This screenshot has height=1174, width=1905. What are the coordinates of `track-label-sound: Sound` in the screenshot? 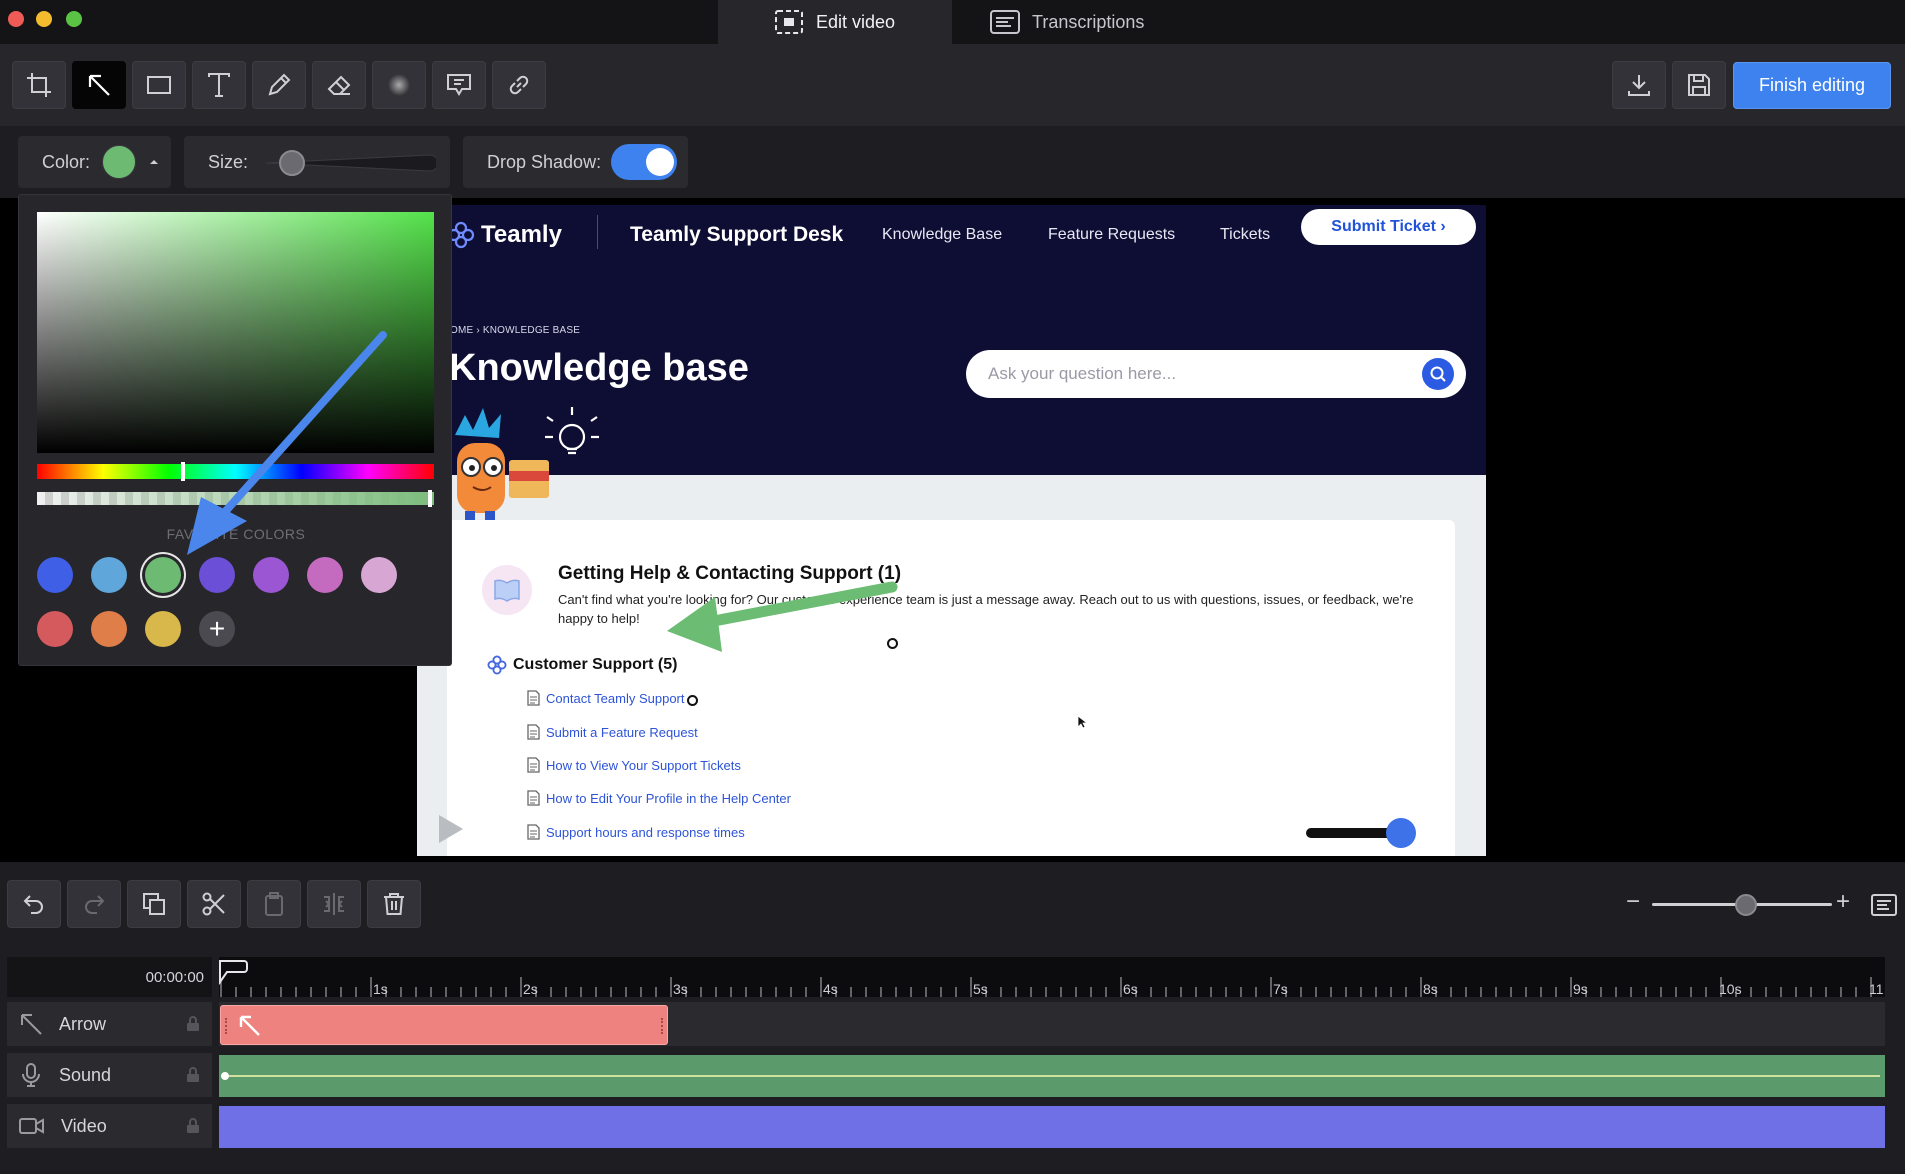 It's located at (109, 1075).